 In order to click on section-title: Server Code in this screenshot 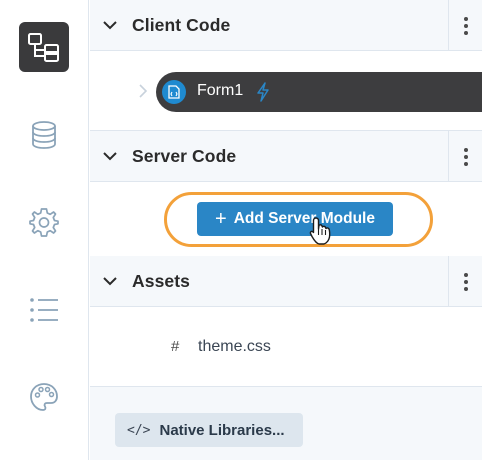, I will do `click(184, 155)`.